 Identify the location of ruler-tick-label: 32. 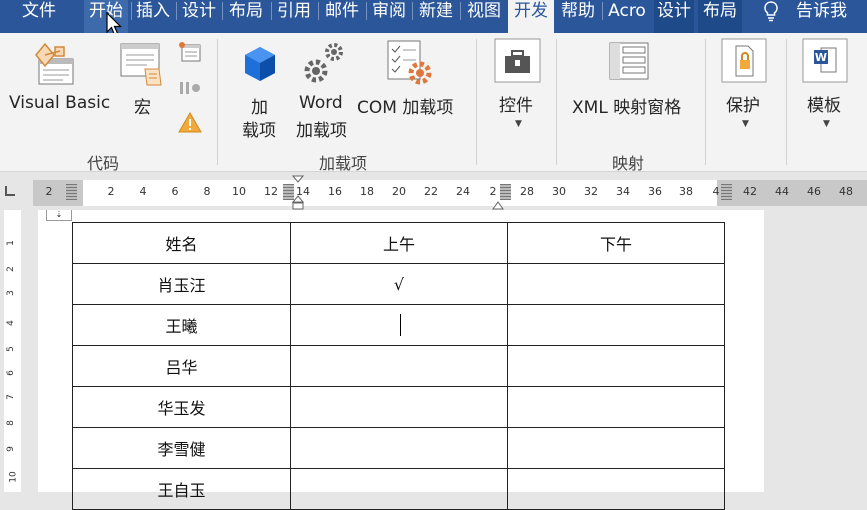
(591, 191).